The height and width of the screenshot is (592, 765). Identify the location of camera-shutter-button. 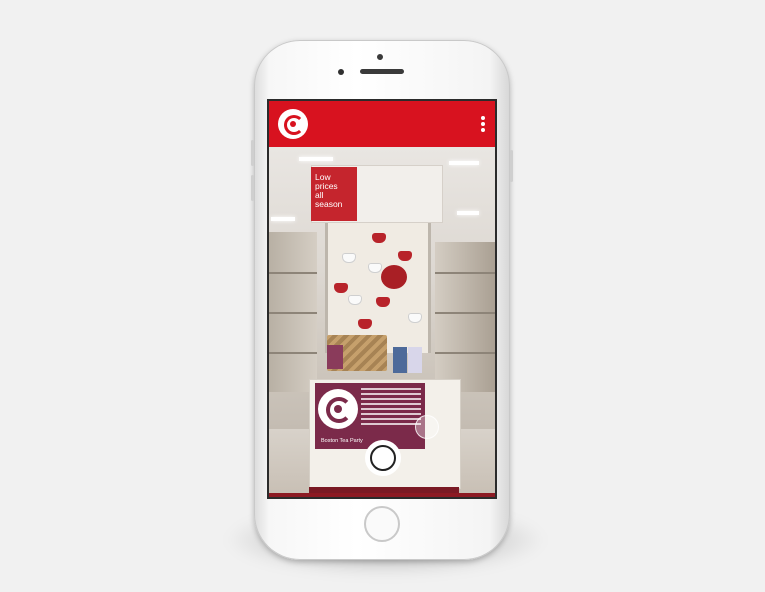
(383, 458).